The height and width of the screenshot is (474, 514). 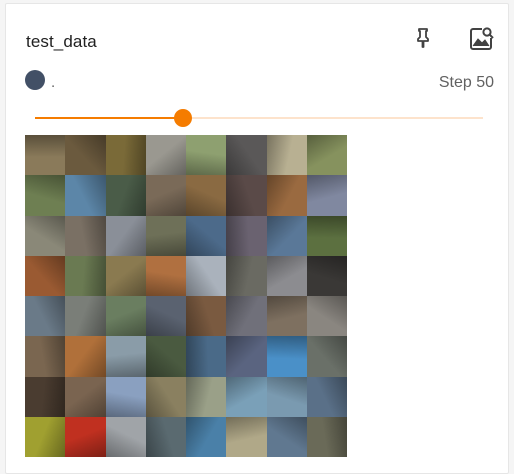 I want to click on pin-button, so click(x=423, y=40).